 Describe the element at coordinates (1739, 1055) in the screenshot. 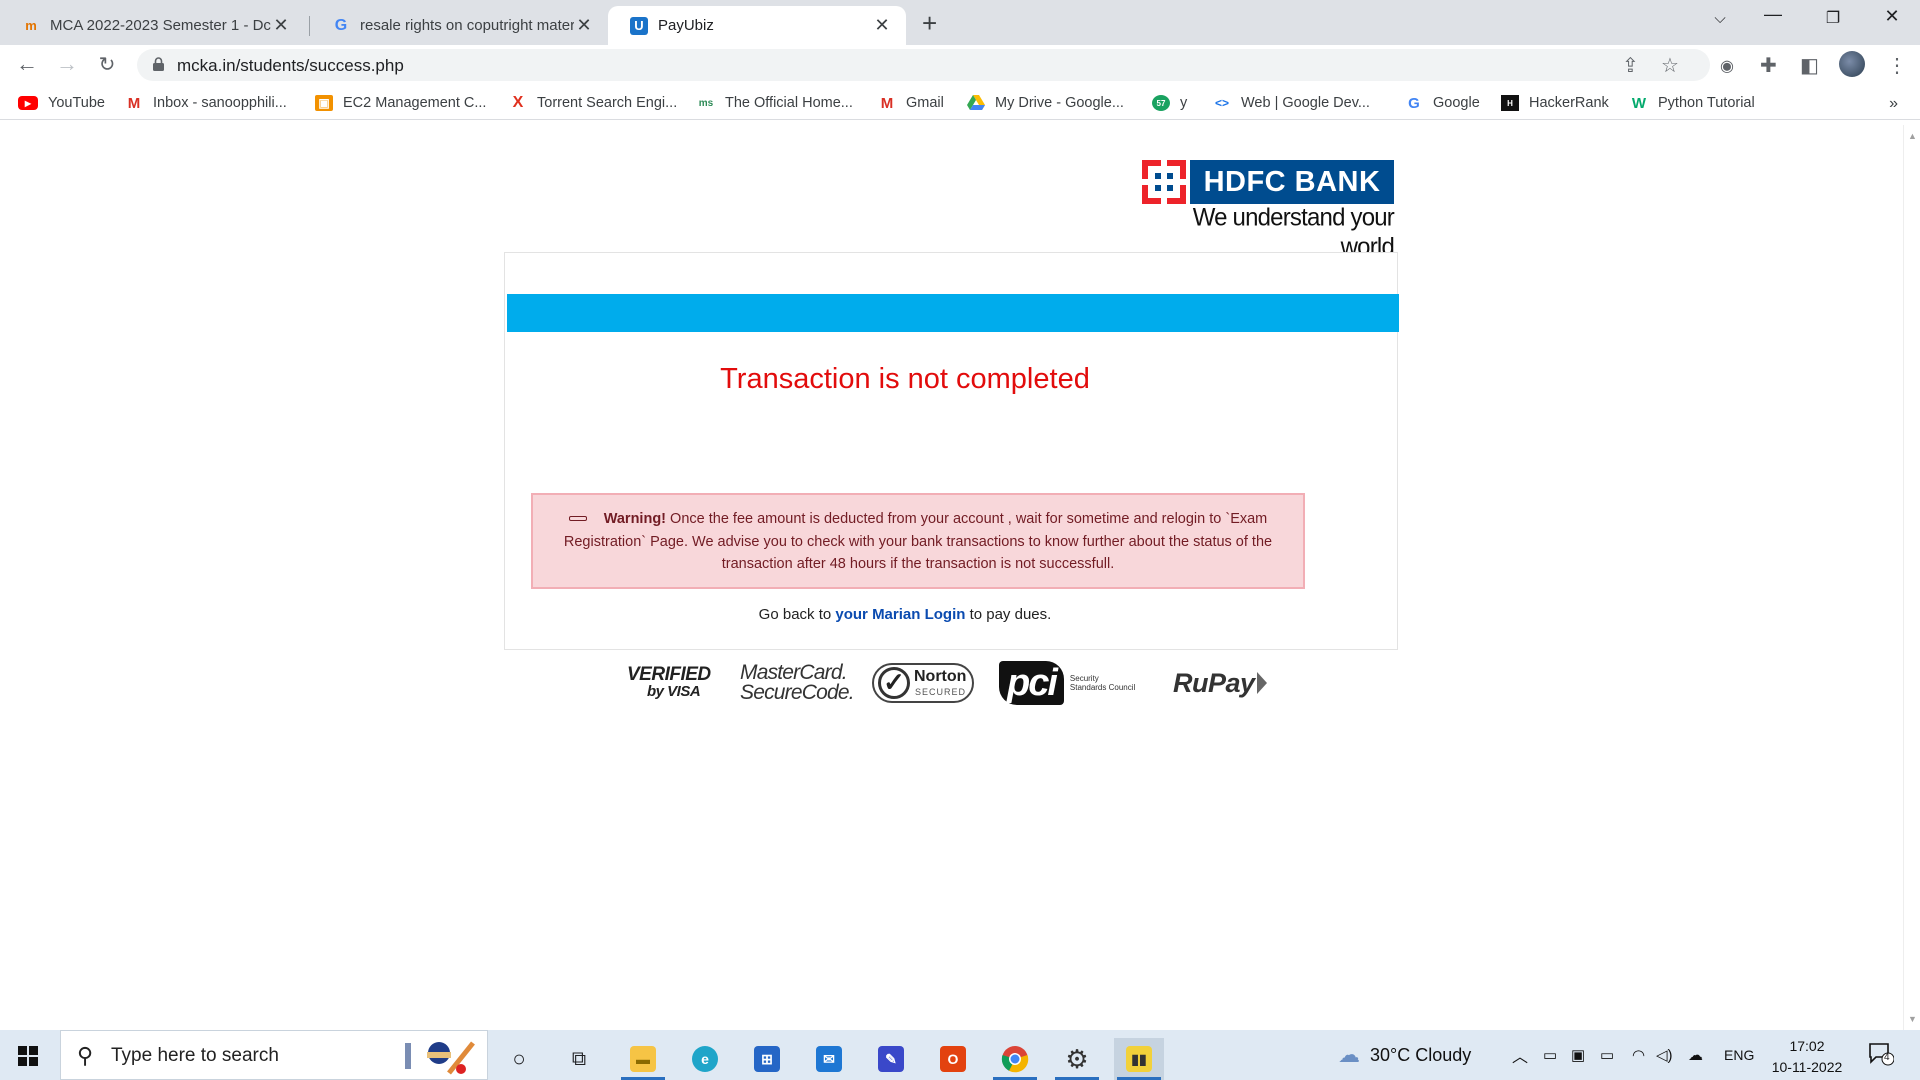

I see `language-indicator: ENG` at that location.